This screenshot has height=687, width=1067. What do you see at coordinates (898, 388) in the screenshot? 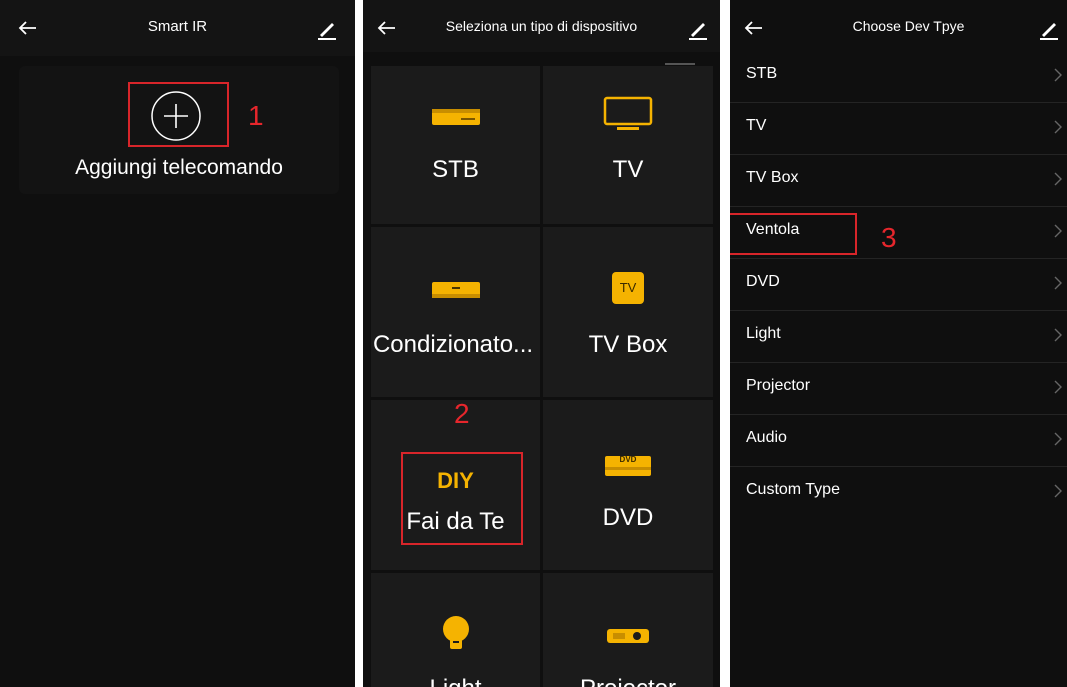
I see `device-type-item-projector: Projector` at bounding box center [898, 388].